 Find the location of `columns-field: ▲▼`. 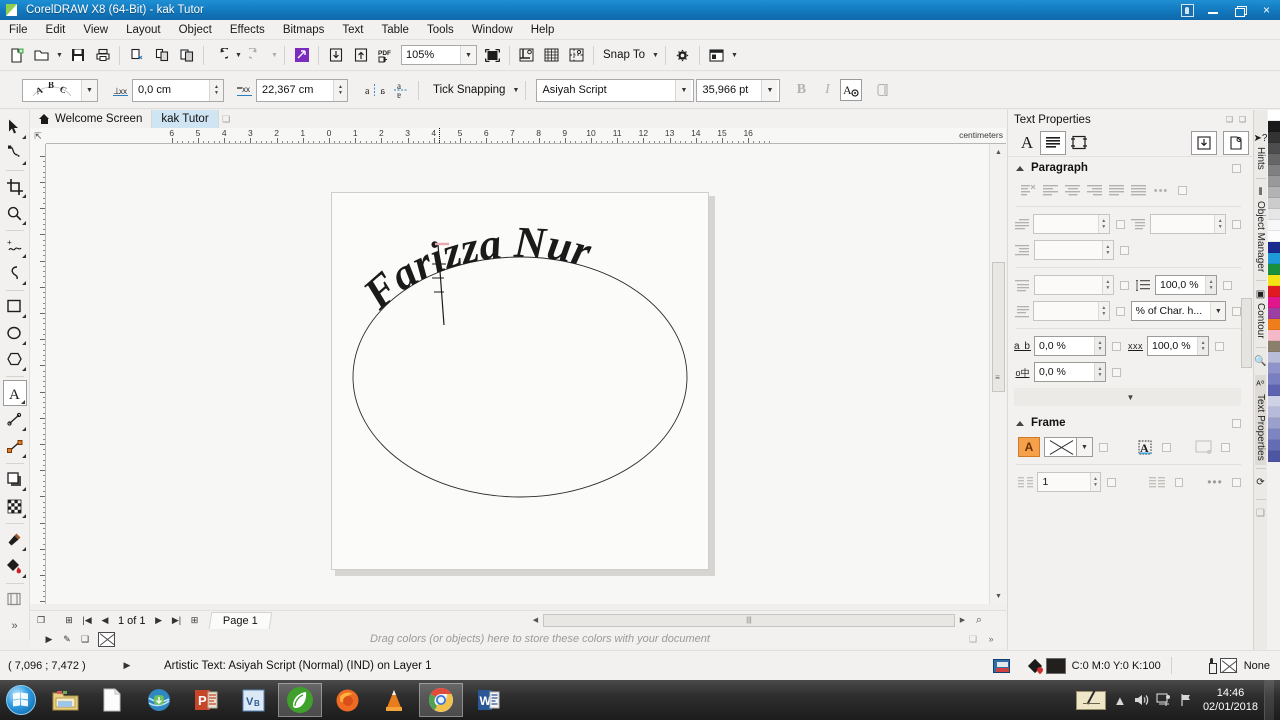

columns-field: ▲▼ is located at coordinates (1069, 482).